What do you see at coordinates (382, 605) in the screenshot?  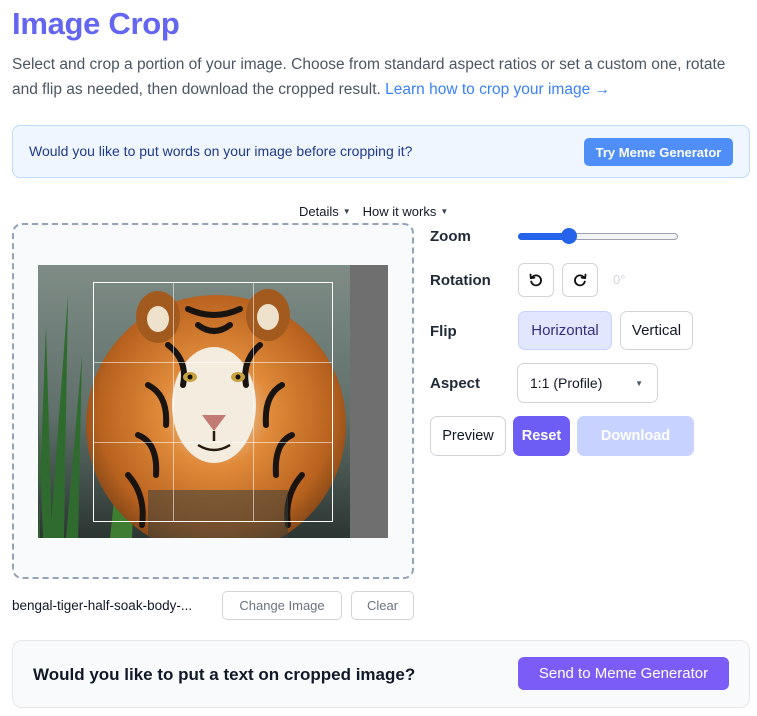 I see `clear-button: Clear` at bounding box center [382, 605].